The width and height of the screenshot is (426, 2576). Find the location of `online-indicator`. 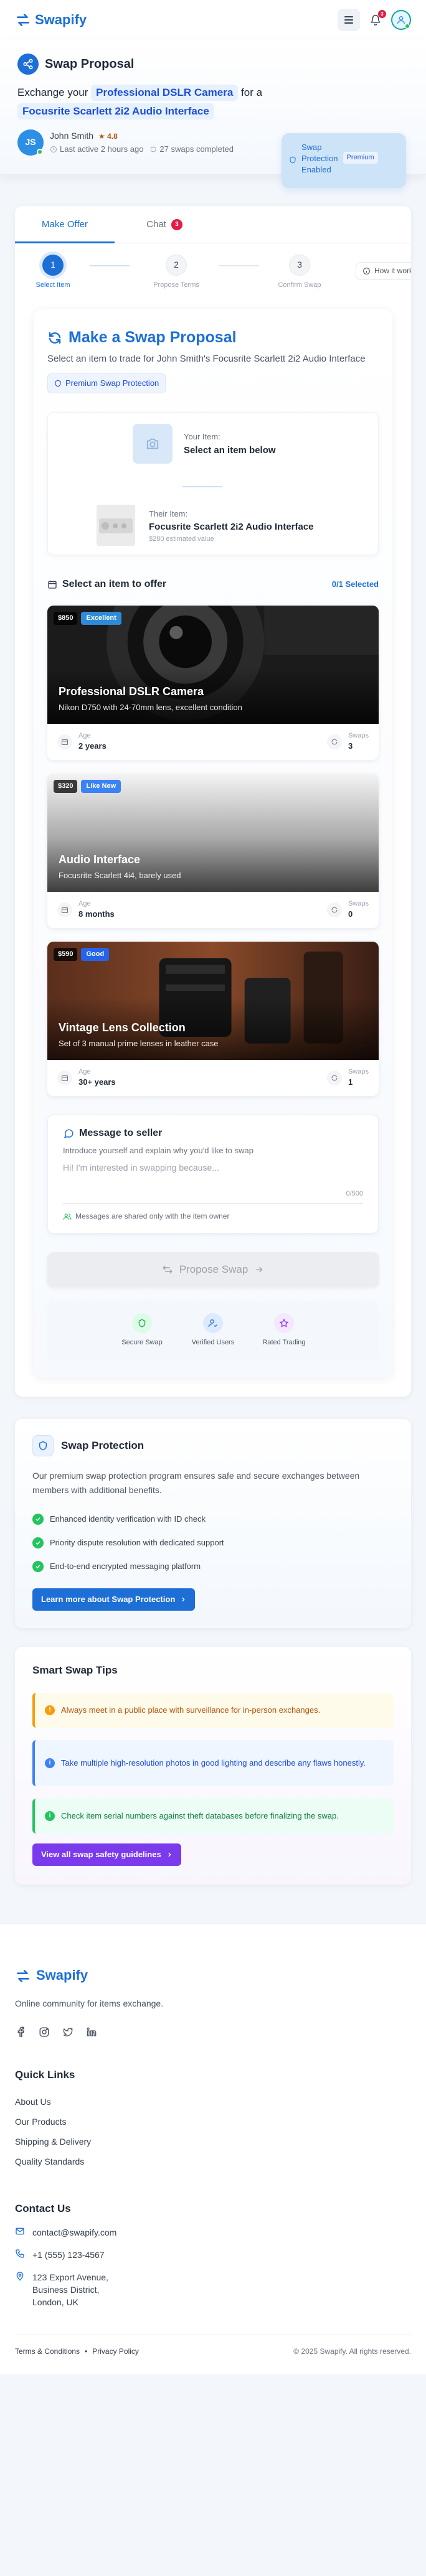

online-indicator is located at coordinates (40, 152).